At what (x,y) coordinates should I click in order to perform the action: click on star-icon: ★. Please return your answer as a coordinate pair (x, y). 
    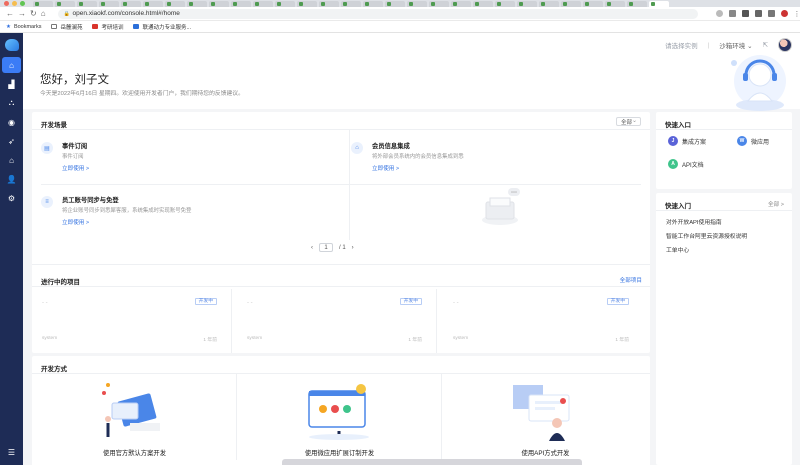
    Looking at the image, I should click on (8, 26).